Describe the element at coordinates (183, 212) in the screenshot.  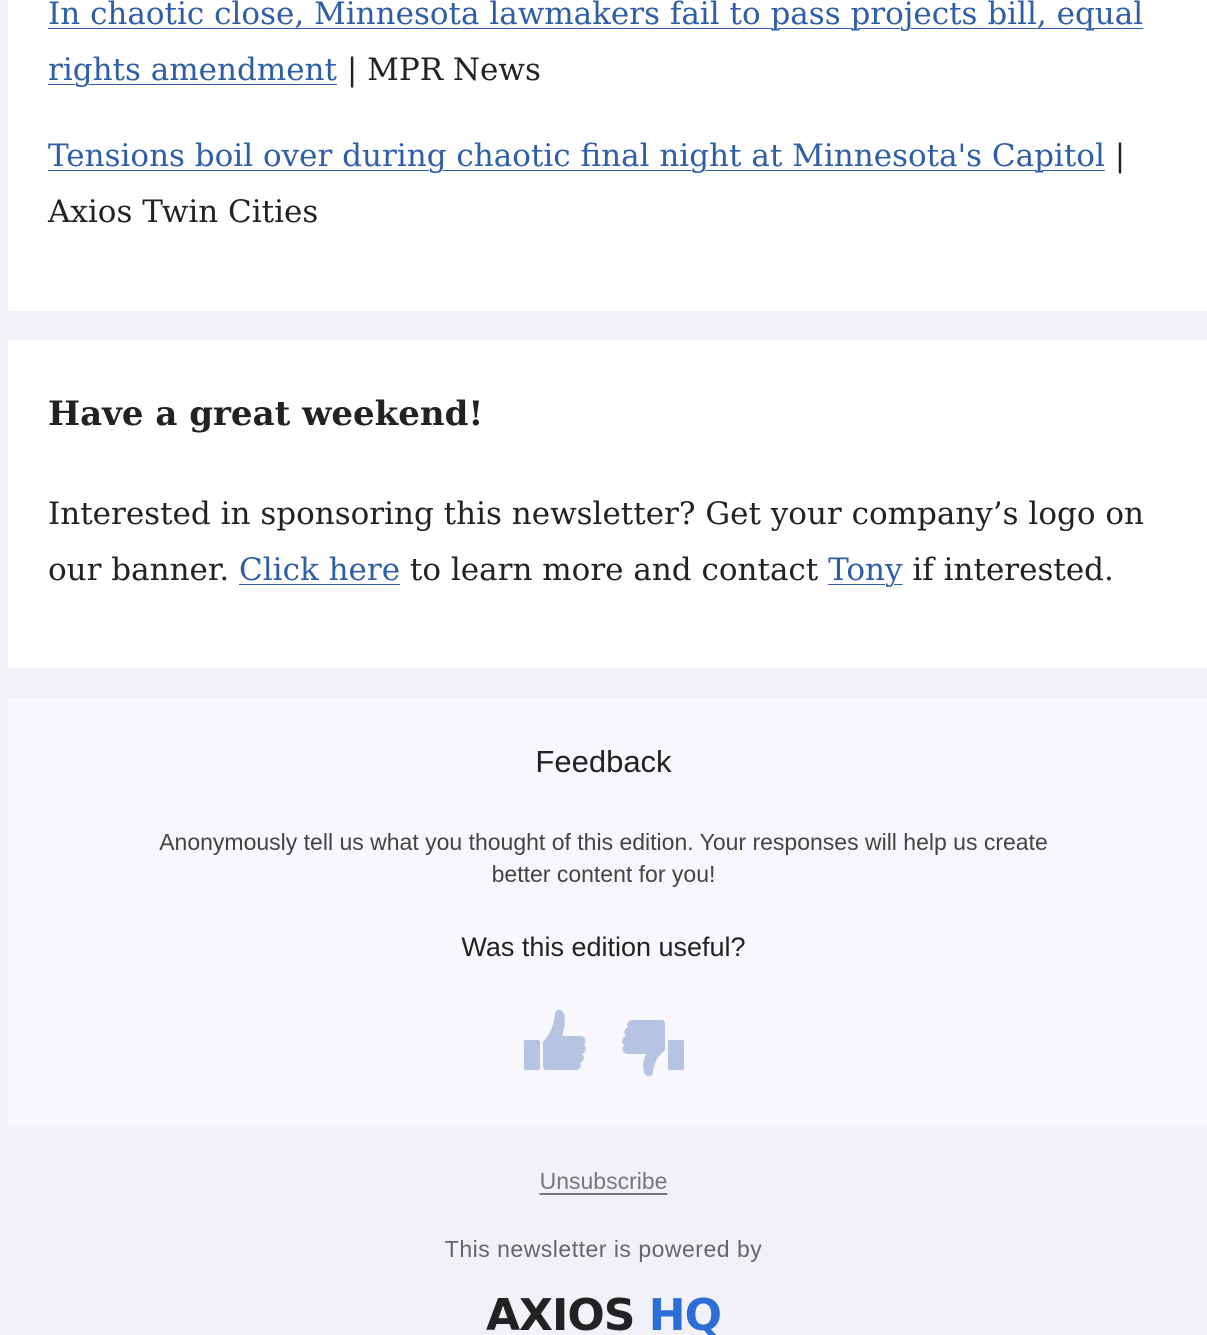
I see `story-source: Axios Twin Cities` at that location.